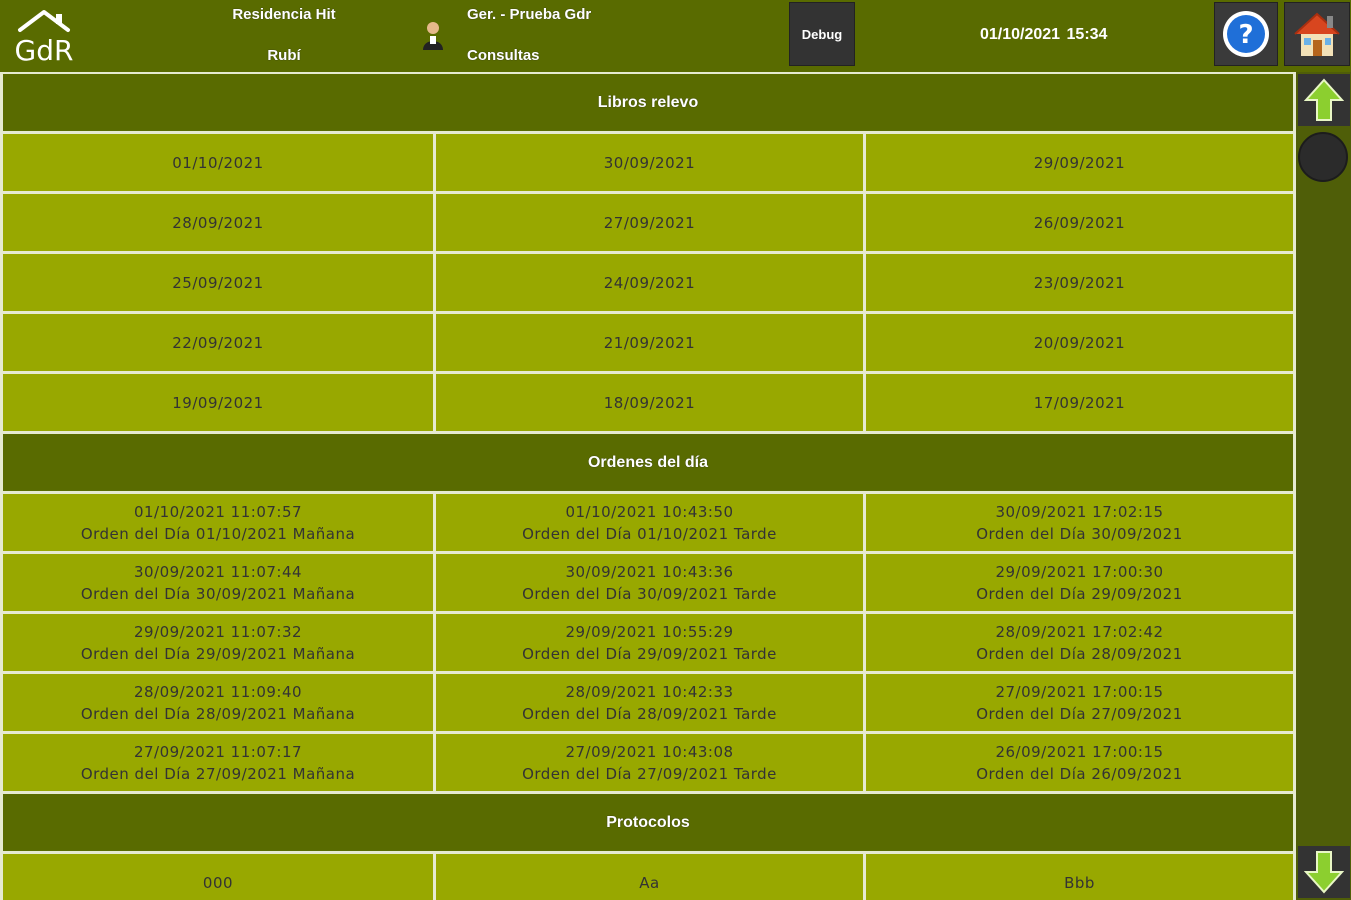  I want to click on datetime: 01/10/2021 15:34, so click(1043, 35).